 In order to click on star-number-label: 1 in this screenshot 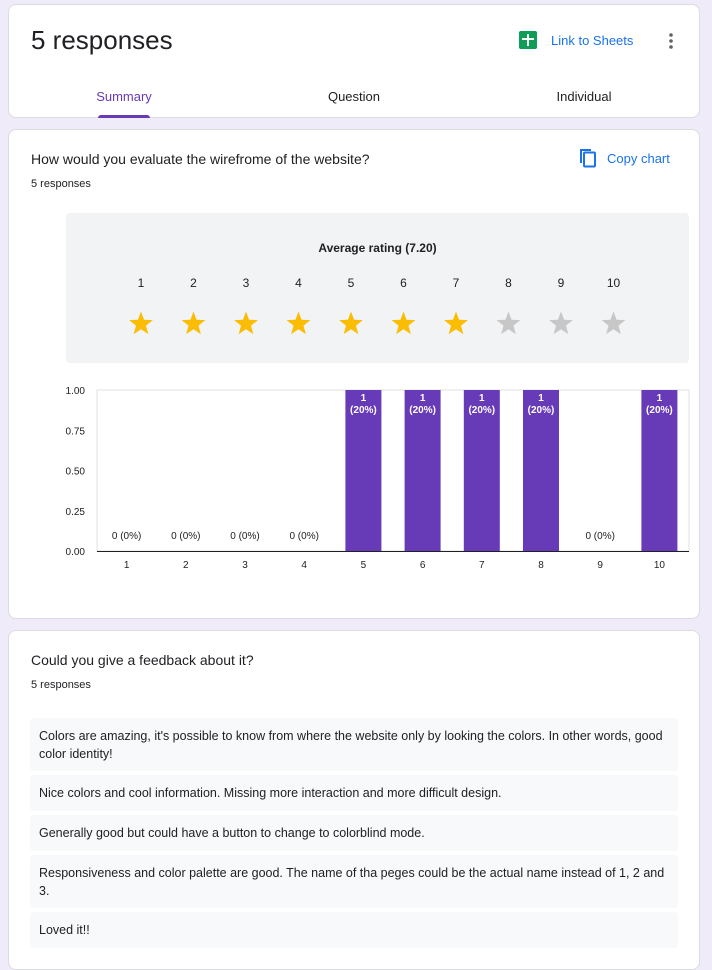, I will do `click(141, 283)`.